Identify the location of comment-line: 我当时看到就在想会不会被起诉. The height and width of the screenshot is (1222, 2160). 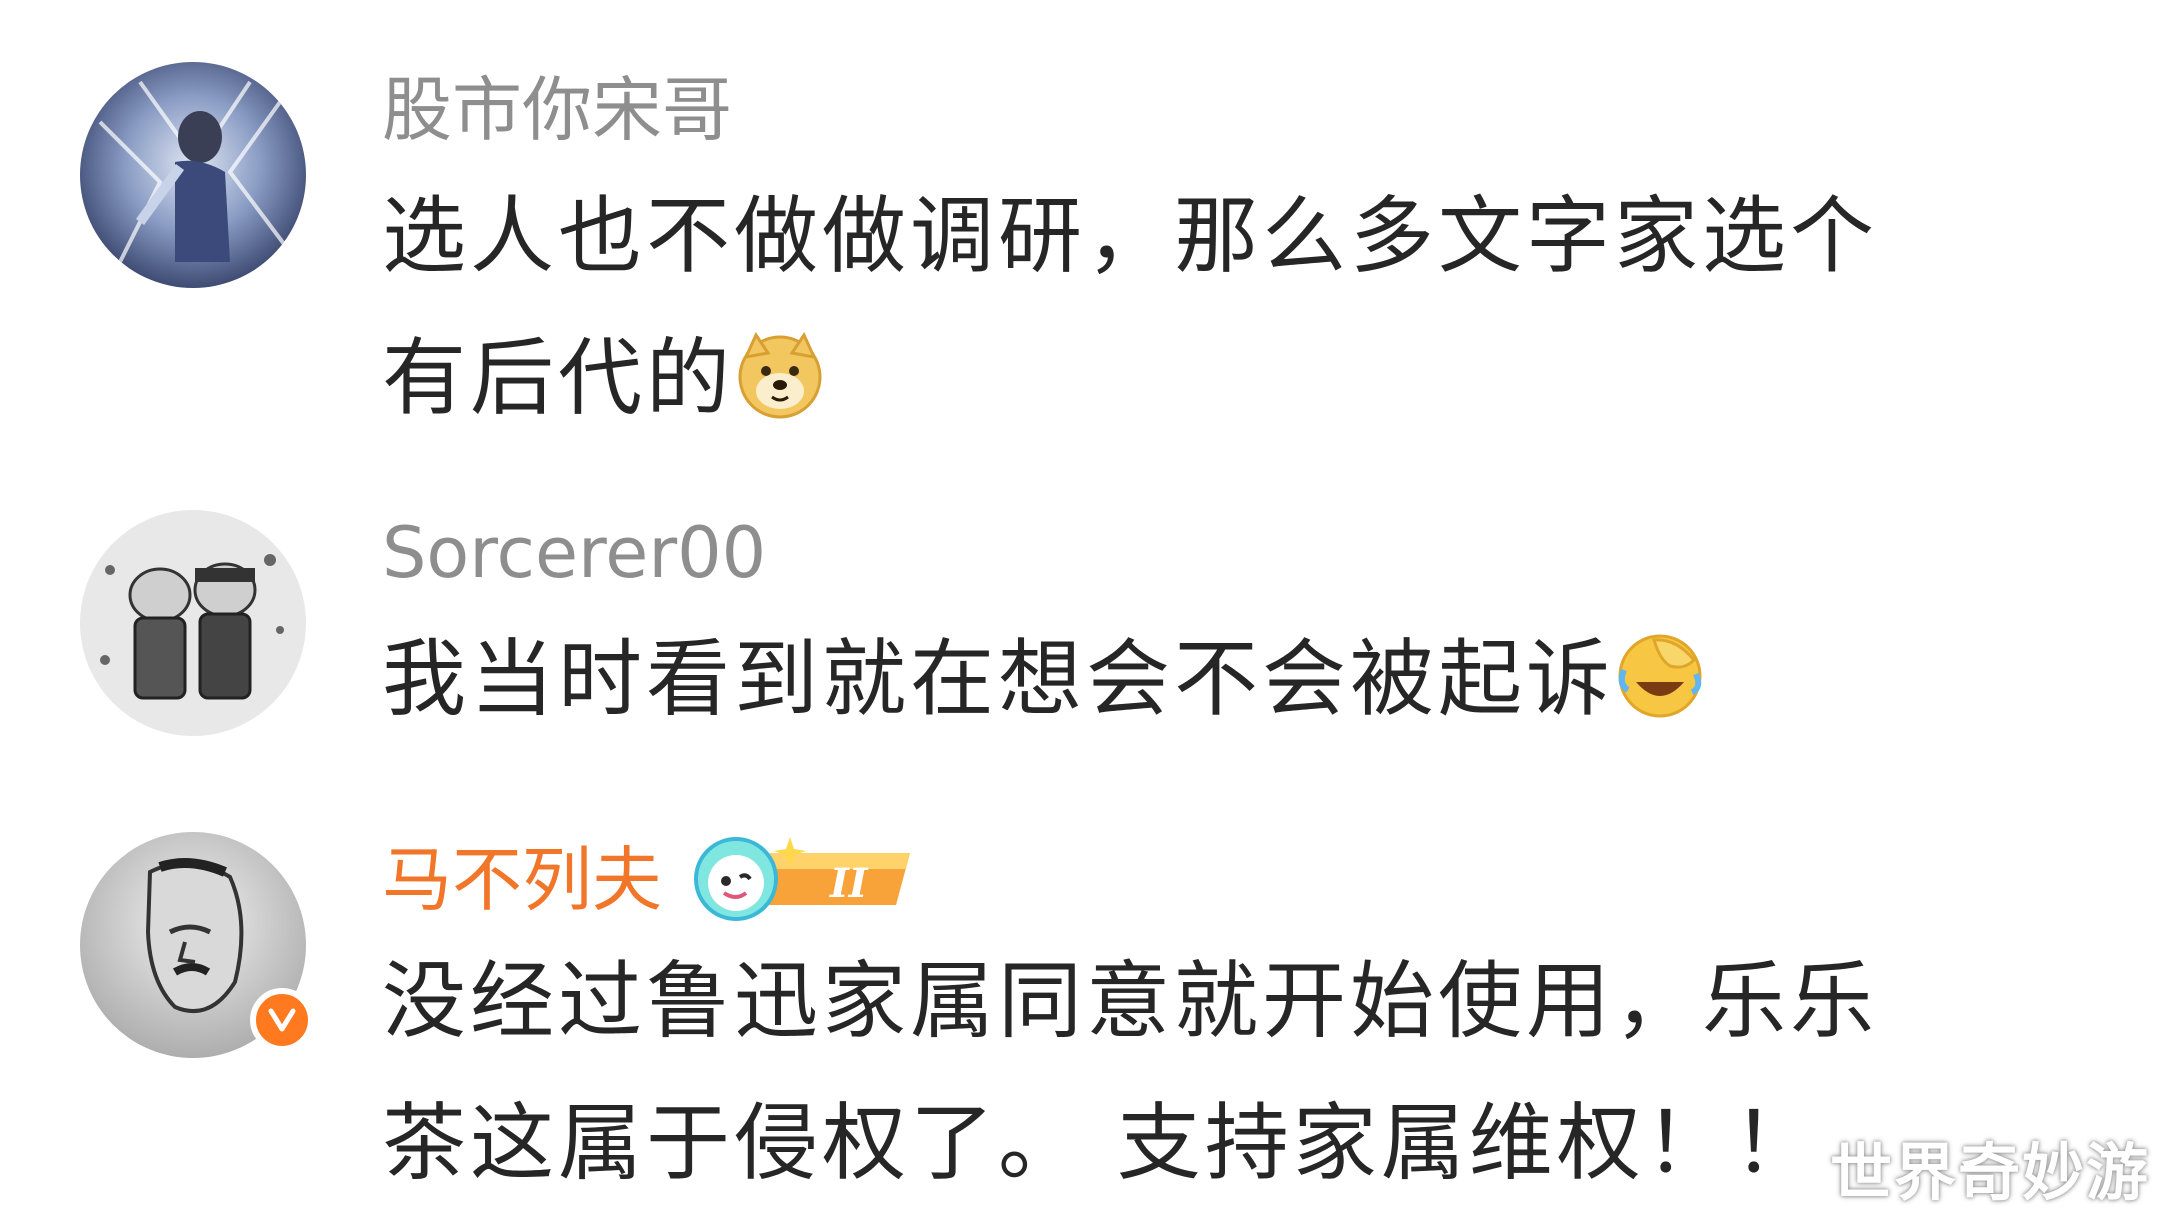
(1232, 679).